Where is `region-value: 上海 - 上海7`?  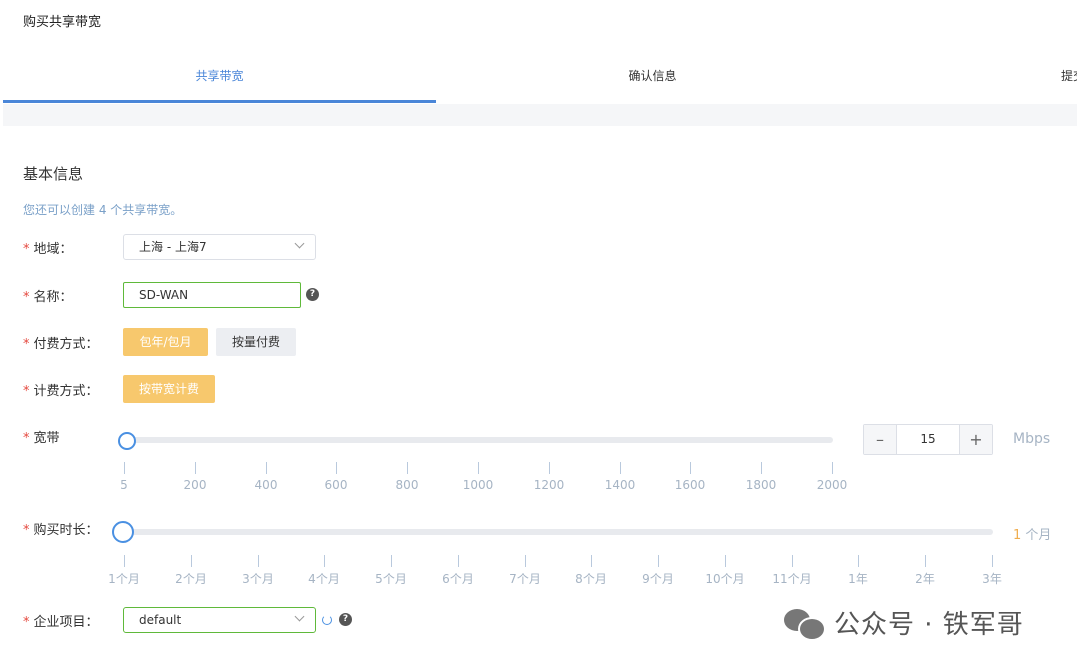
region-value: 上海 - 上海7 is located at coordinates (173, 247).